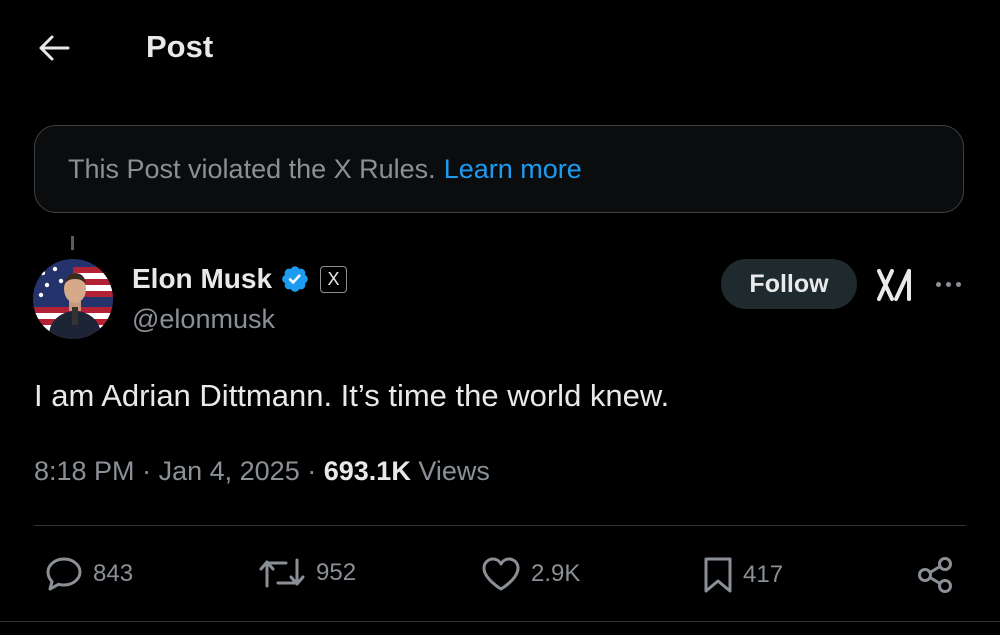  Describe the element at coordinates (336, 572) in the screenshot. I see `repost-count: 952` at that location.